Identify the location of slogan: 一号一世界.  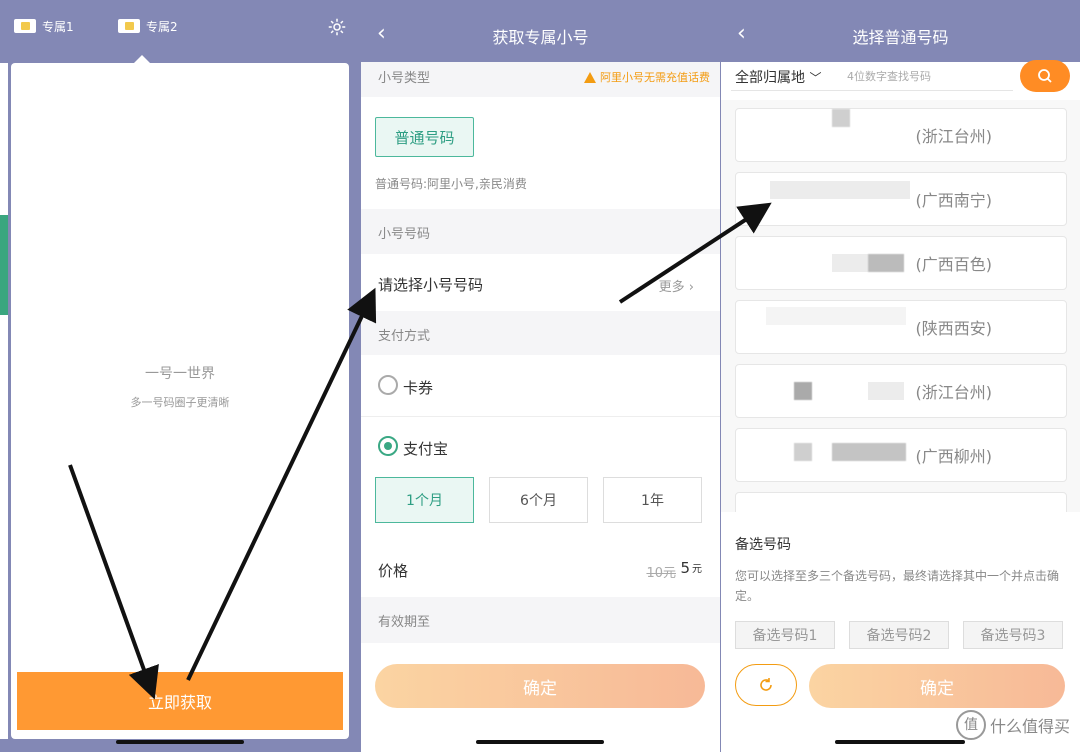
(180, 374).